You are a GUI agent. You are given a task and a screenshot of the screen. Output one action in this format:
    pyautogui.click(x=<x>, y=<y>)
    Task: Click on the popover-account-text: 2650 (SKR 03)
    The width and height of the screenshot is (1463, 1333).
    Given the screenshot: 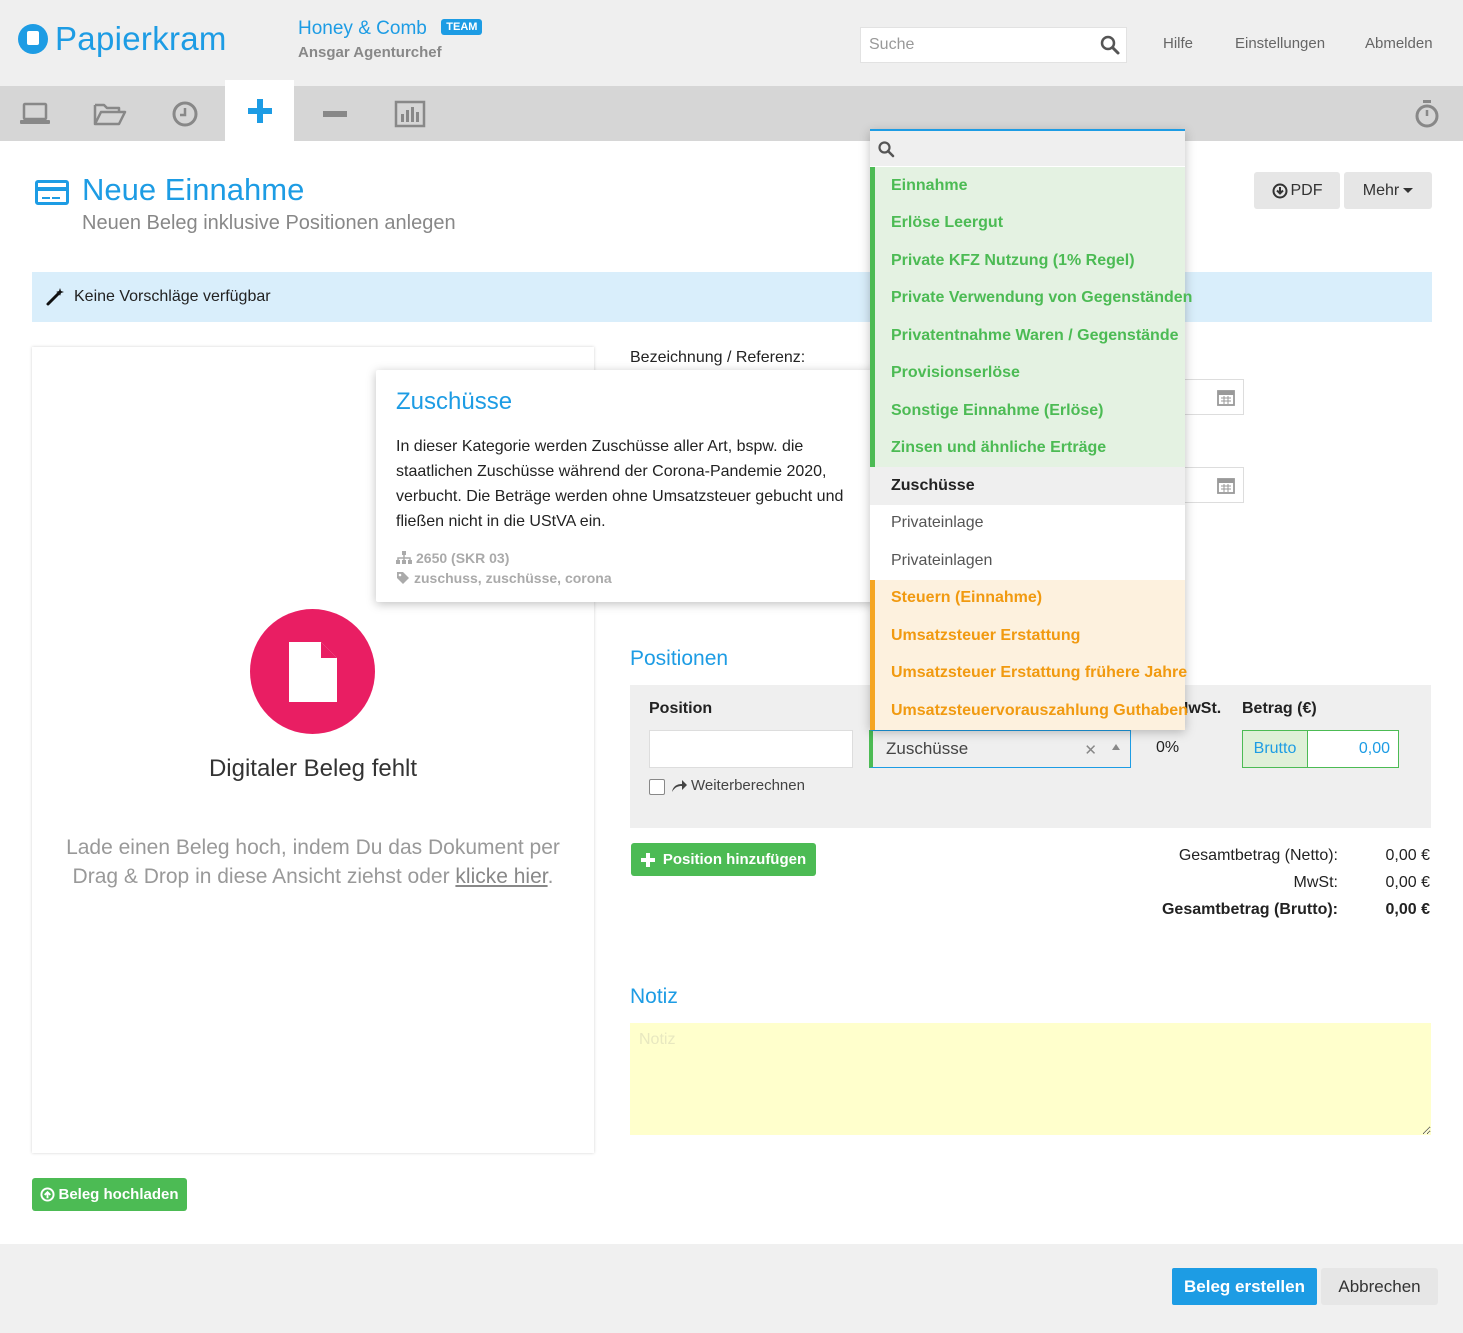 What is the action you would take?
    pyautogui.click(x=463, y=558)
    